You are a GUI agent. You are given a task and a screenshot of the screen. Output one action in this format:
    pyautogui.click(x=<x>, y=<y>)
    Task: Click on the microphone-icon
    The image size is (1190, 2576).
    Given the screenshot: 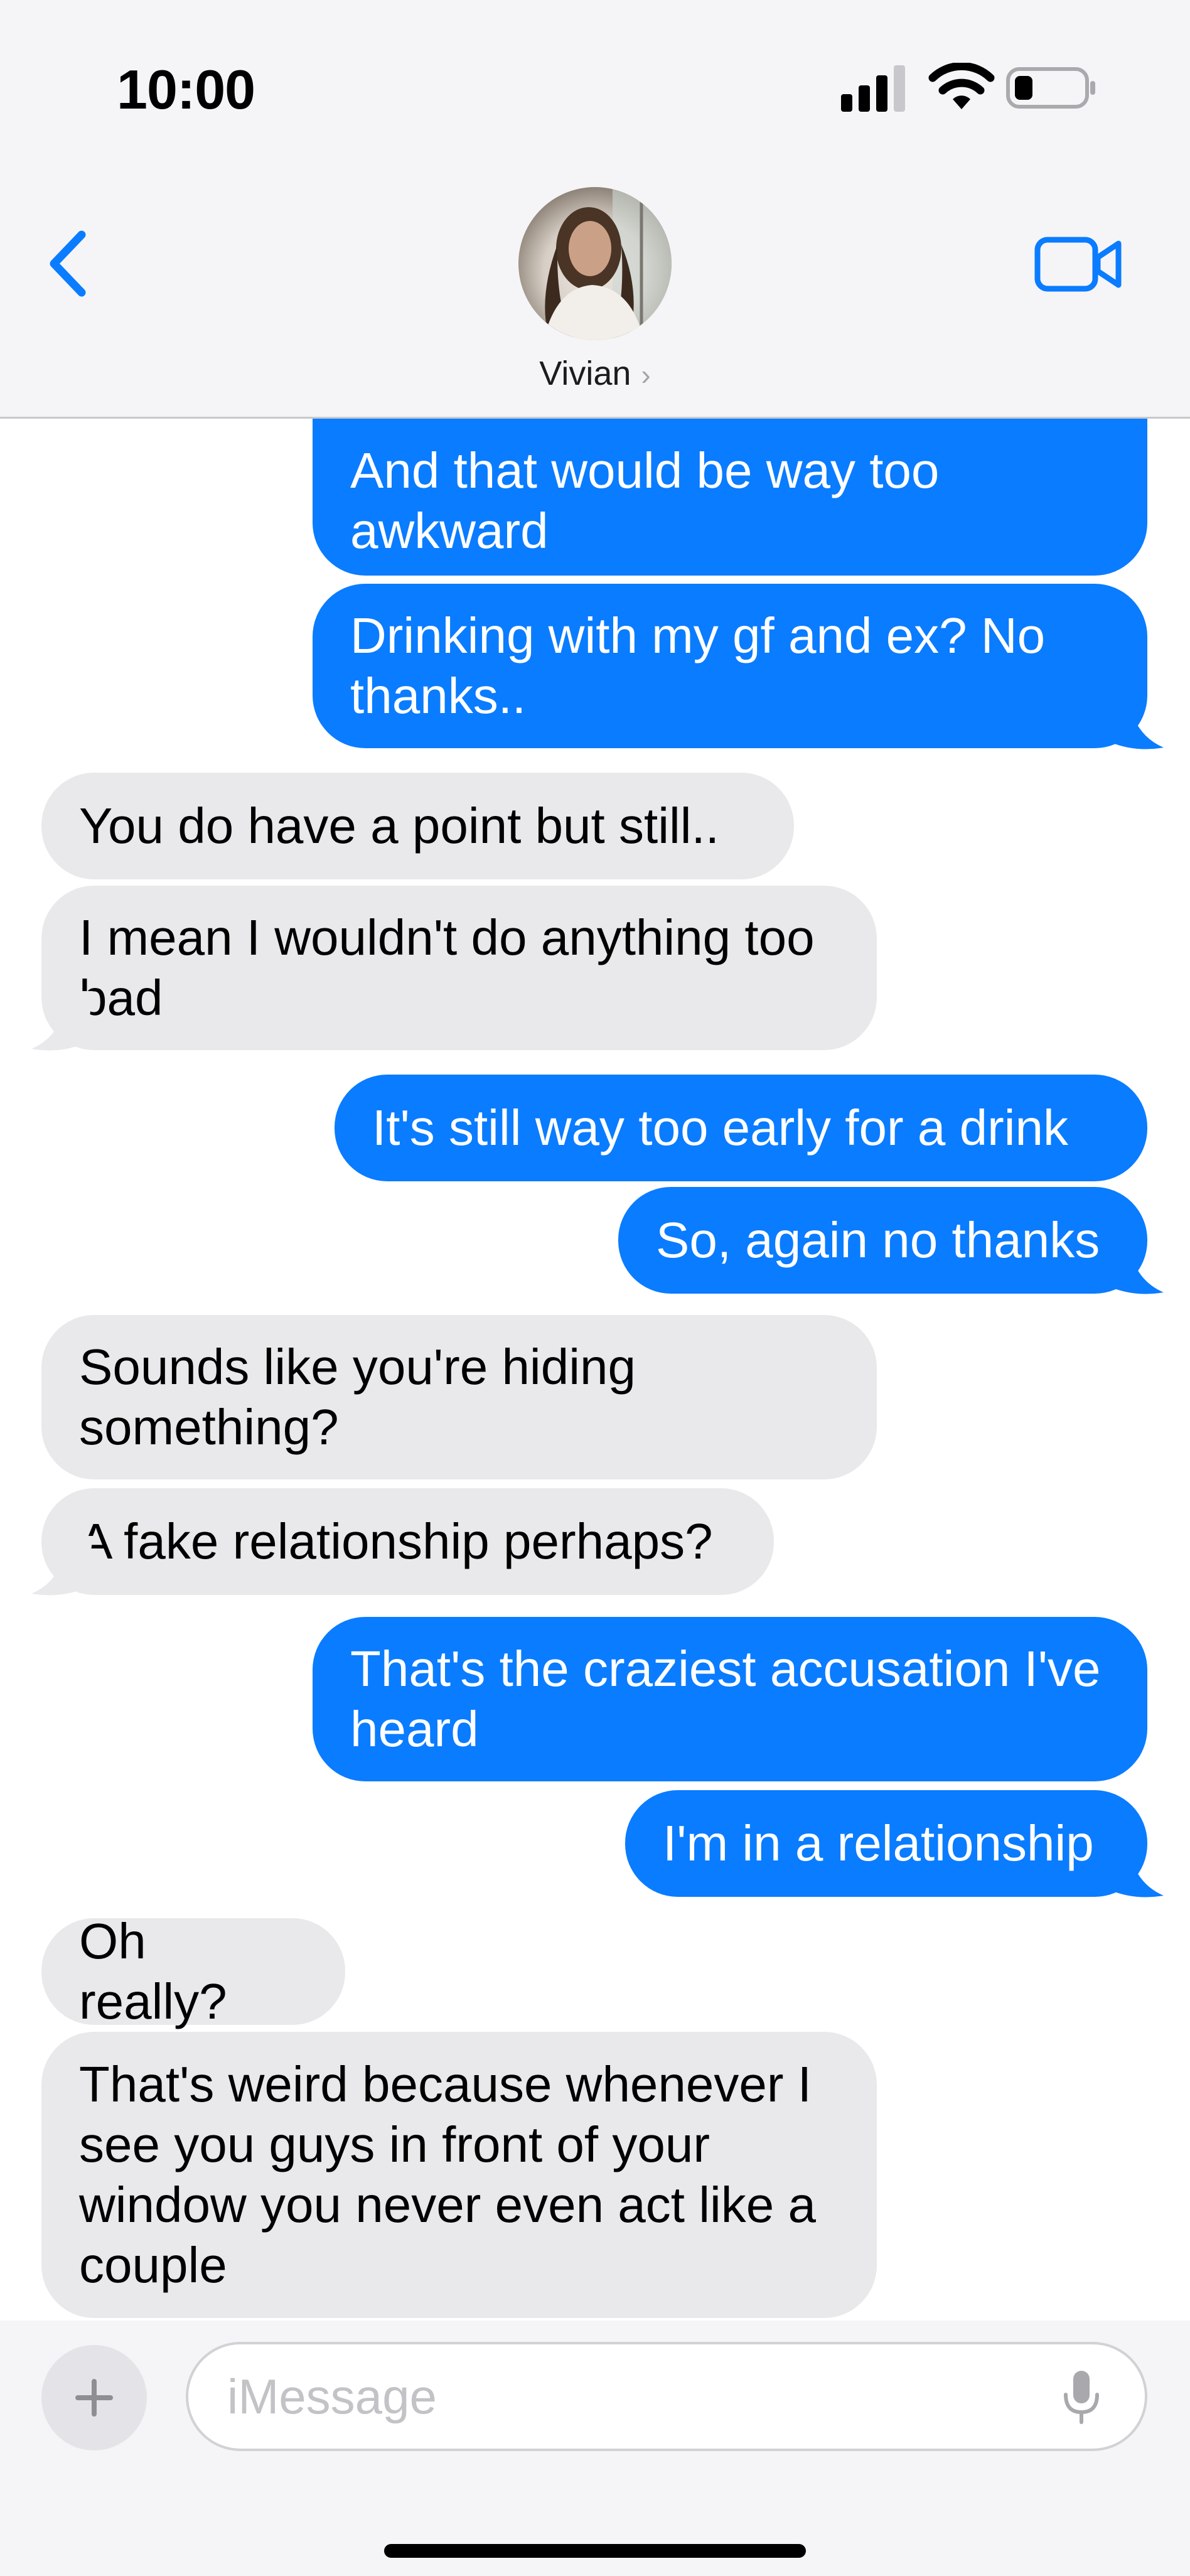 What is the action you would take?
    pyautogui.click(x=1081, y=2397)
    